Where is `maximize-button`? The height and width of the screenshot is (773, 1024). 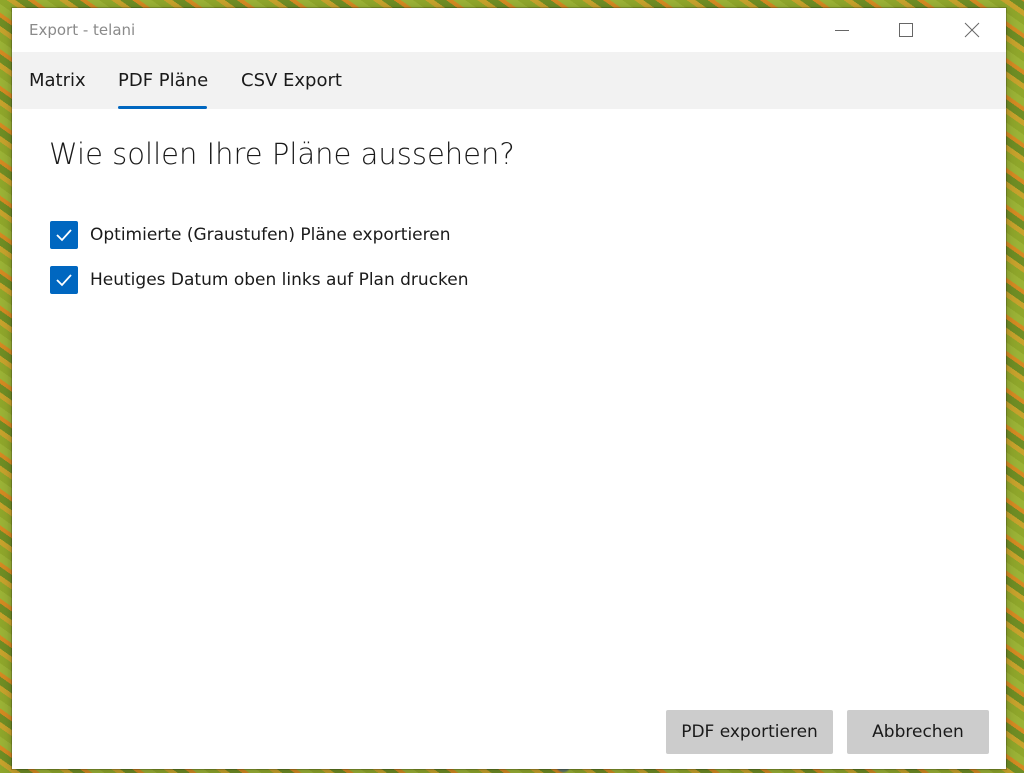
maximize-button is located at coordinates (906, 30).